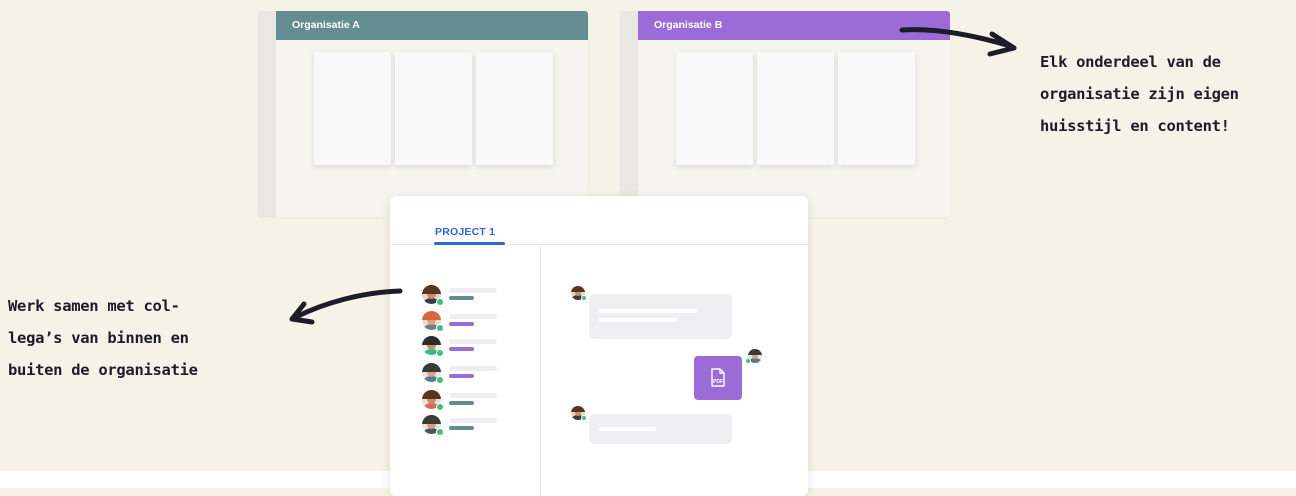 This screenshot has width=1296, height=496. I want to click on annotation-line: Werk samen met col-, so click(94, 306).